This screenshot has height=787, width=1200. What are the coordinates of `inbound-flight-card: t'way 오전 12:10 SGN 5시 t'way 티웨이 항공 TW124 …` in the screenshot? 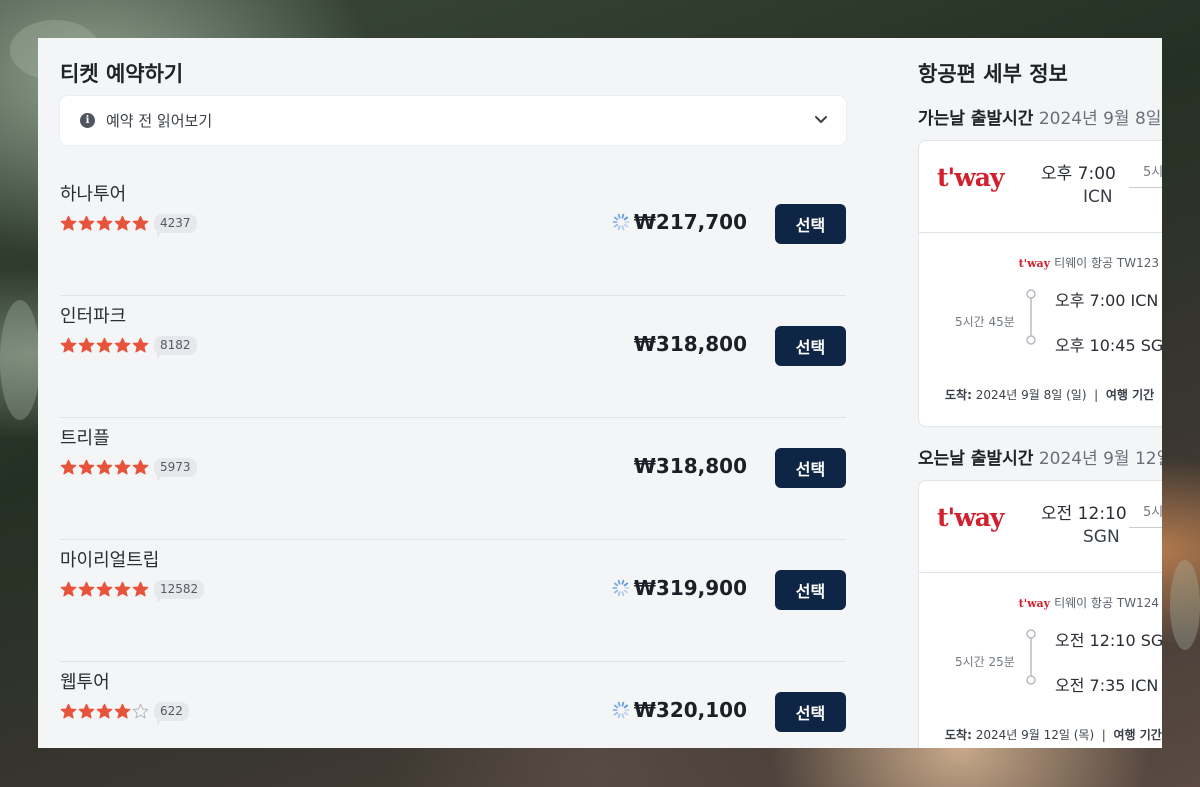 It's located at (1040, 614).